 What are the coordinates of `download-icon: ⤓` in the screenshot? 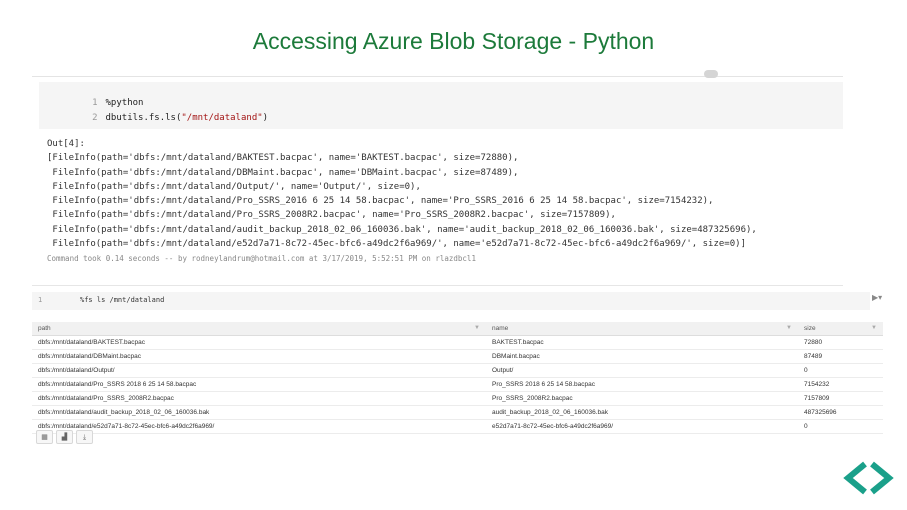 It's located at (84, 437).